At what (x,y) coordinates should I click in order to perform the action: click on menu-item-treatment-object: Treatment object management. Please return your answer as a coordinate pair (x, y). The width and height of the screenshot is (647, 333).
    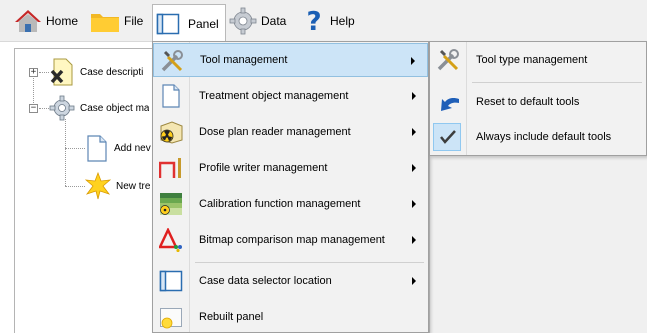
    Looking at the image, I should click on (290, 96).